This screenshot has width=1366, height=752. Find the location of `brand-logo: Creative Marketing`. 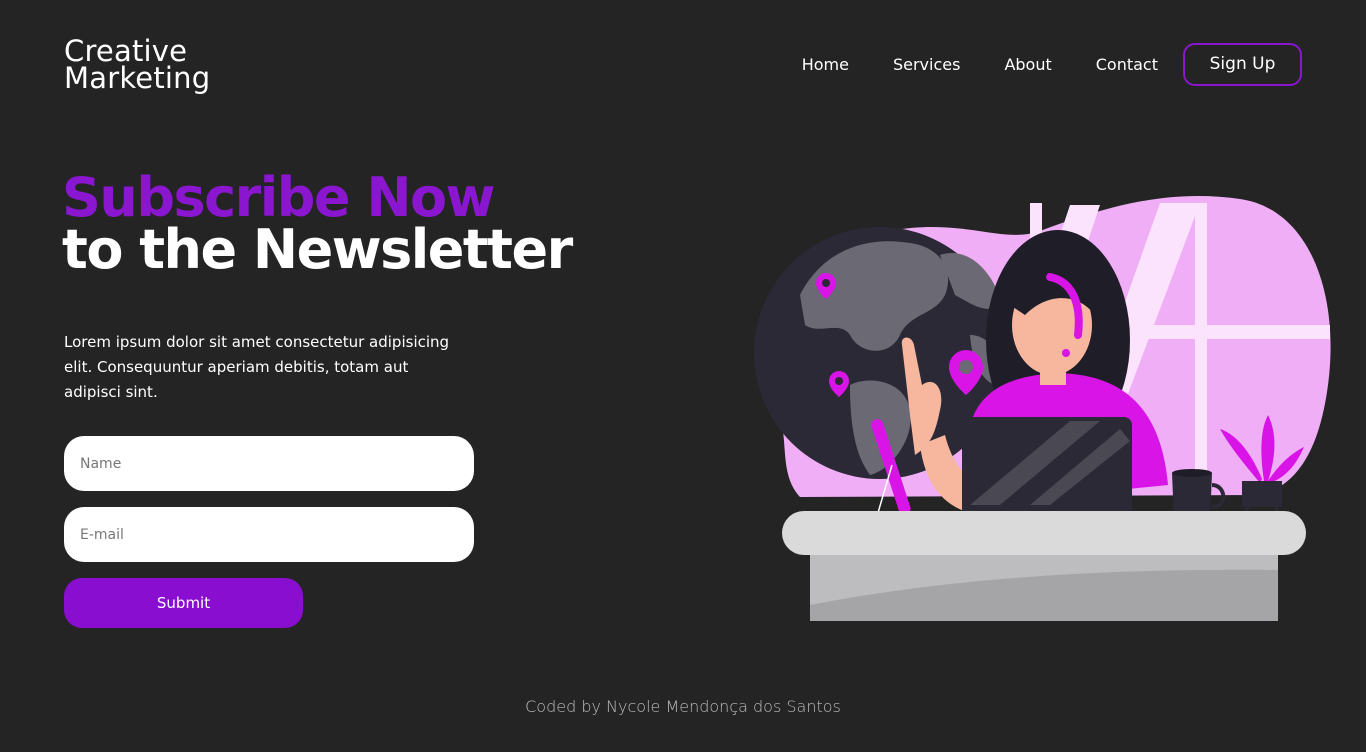

brand-logo: Creative Marketing is located at coordinates (137, 66).